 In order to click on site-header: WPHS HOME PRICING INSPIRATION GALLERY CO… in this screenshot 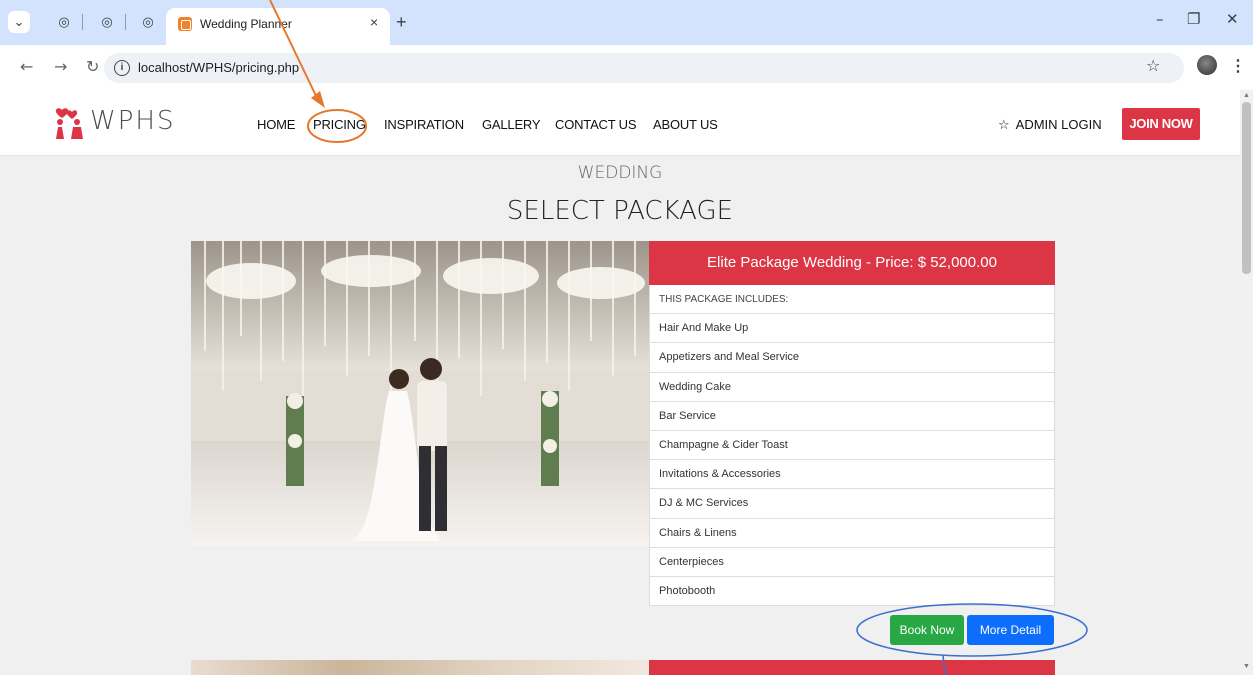, I will do `click(620, 123)`.